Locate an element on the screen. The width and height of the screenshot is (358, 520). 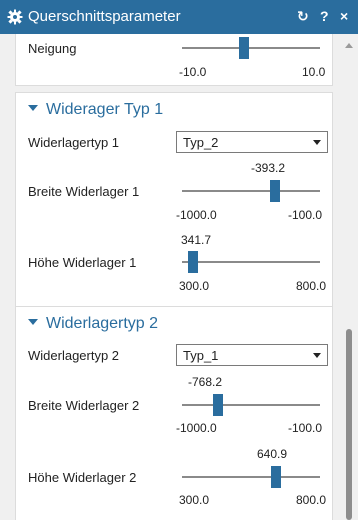
hoehe-1-label: Höhe Widerlager 1 is located at coordinates (82, 262).